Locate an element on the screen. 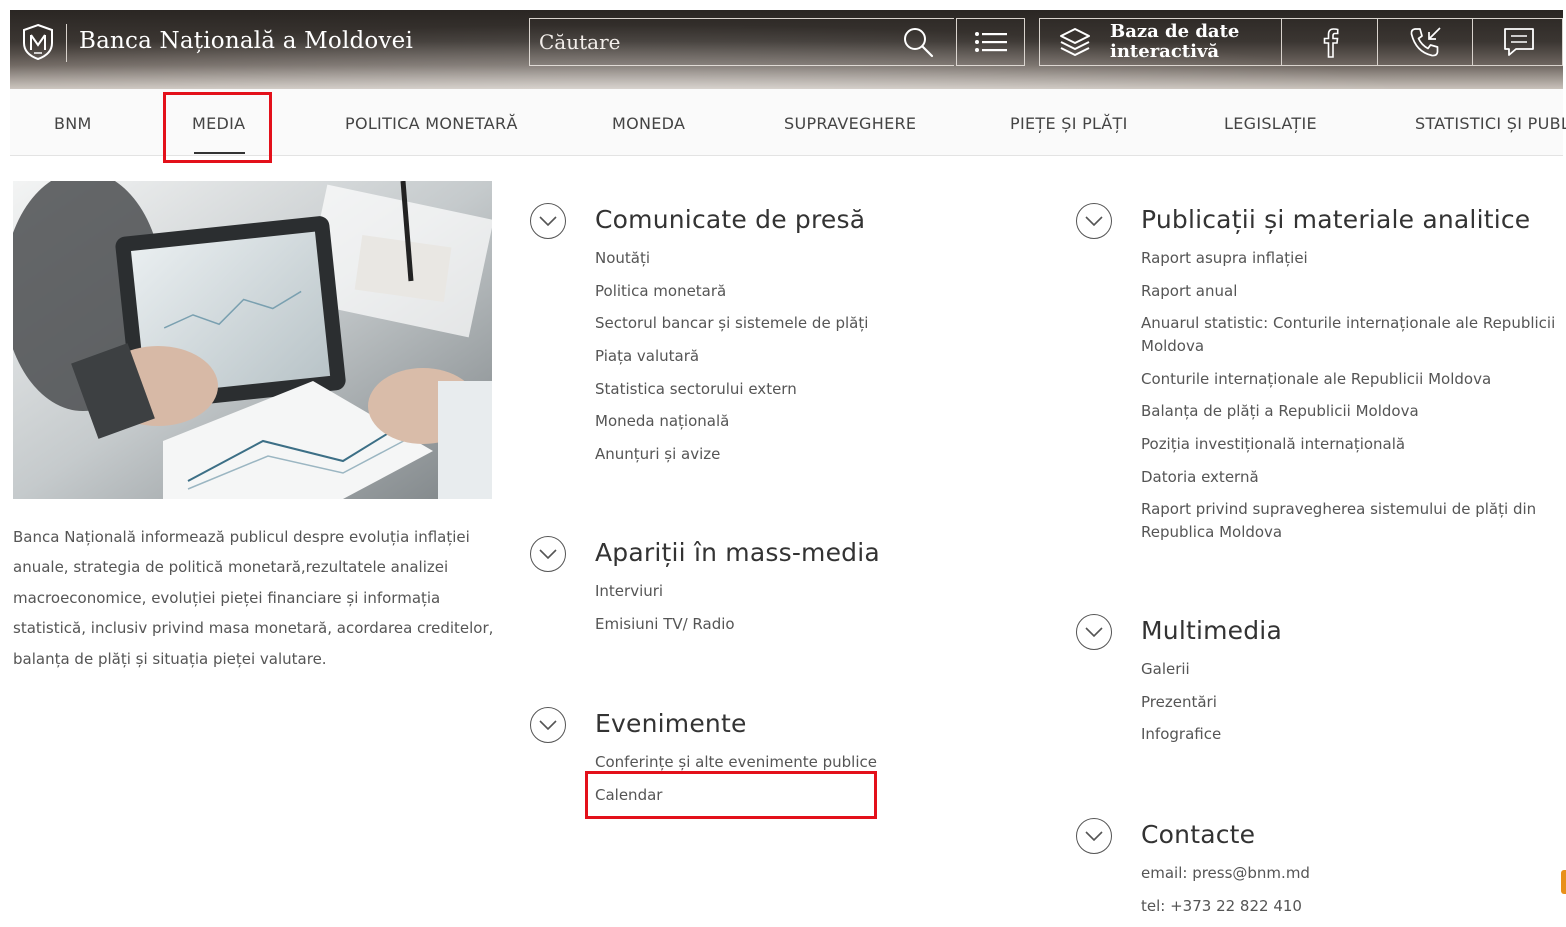 The height and width of the screenshot is (927, 1566). list-item: Raport asupra inflației is located at coordinates (1353, 258).